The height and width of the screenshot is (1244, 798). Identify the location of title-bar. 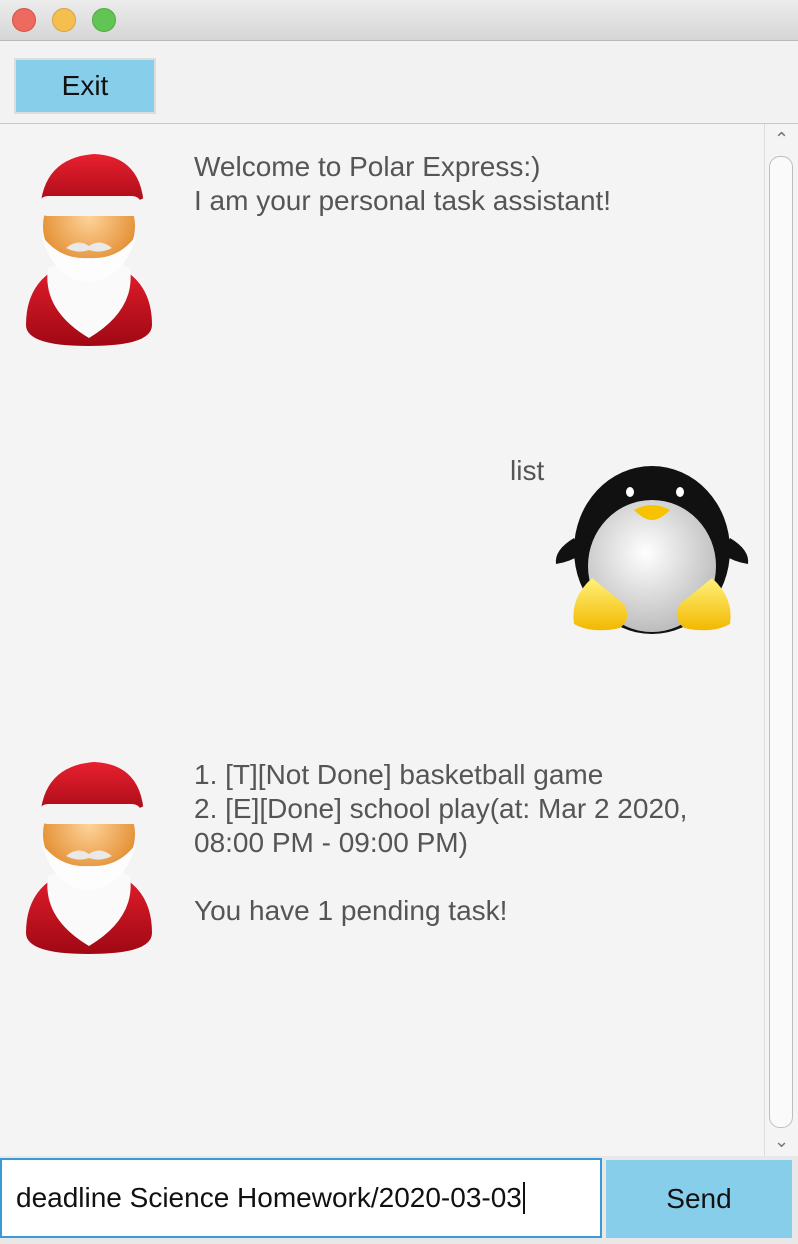
(399, 20).